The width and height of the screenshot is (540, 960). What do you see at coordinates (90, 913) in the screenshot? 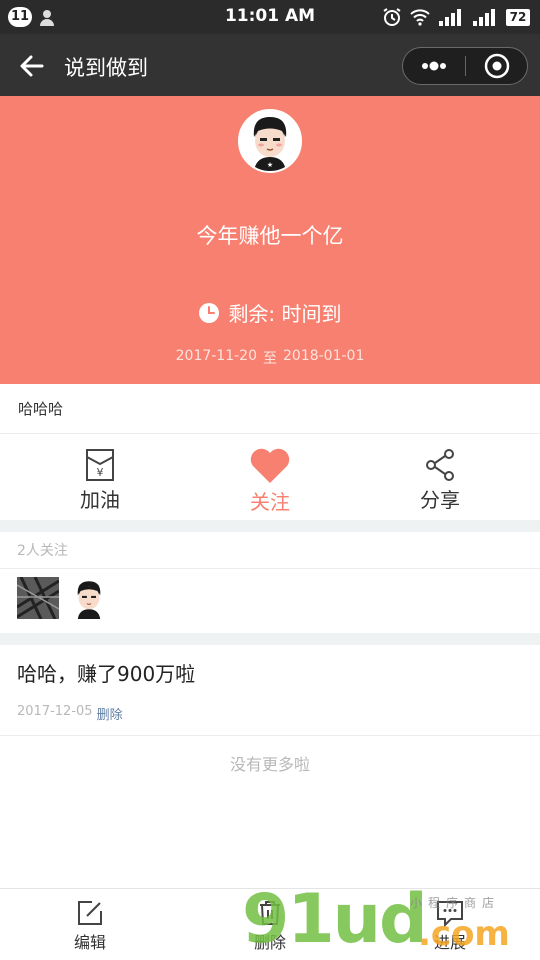
I see `edit-icon` at bounding box center [90, 913].